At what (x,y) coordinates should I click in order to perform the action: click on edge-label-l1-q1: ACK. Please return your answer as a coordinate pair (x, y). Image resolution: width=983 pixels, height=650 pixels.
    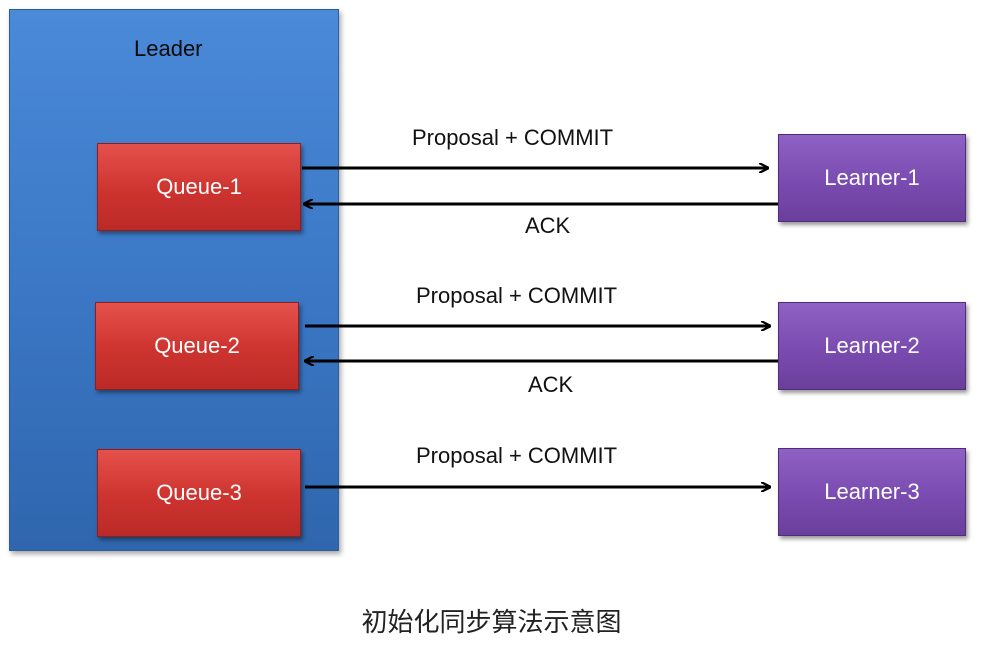
    Looking at the image, I should click on (548, 225).